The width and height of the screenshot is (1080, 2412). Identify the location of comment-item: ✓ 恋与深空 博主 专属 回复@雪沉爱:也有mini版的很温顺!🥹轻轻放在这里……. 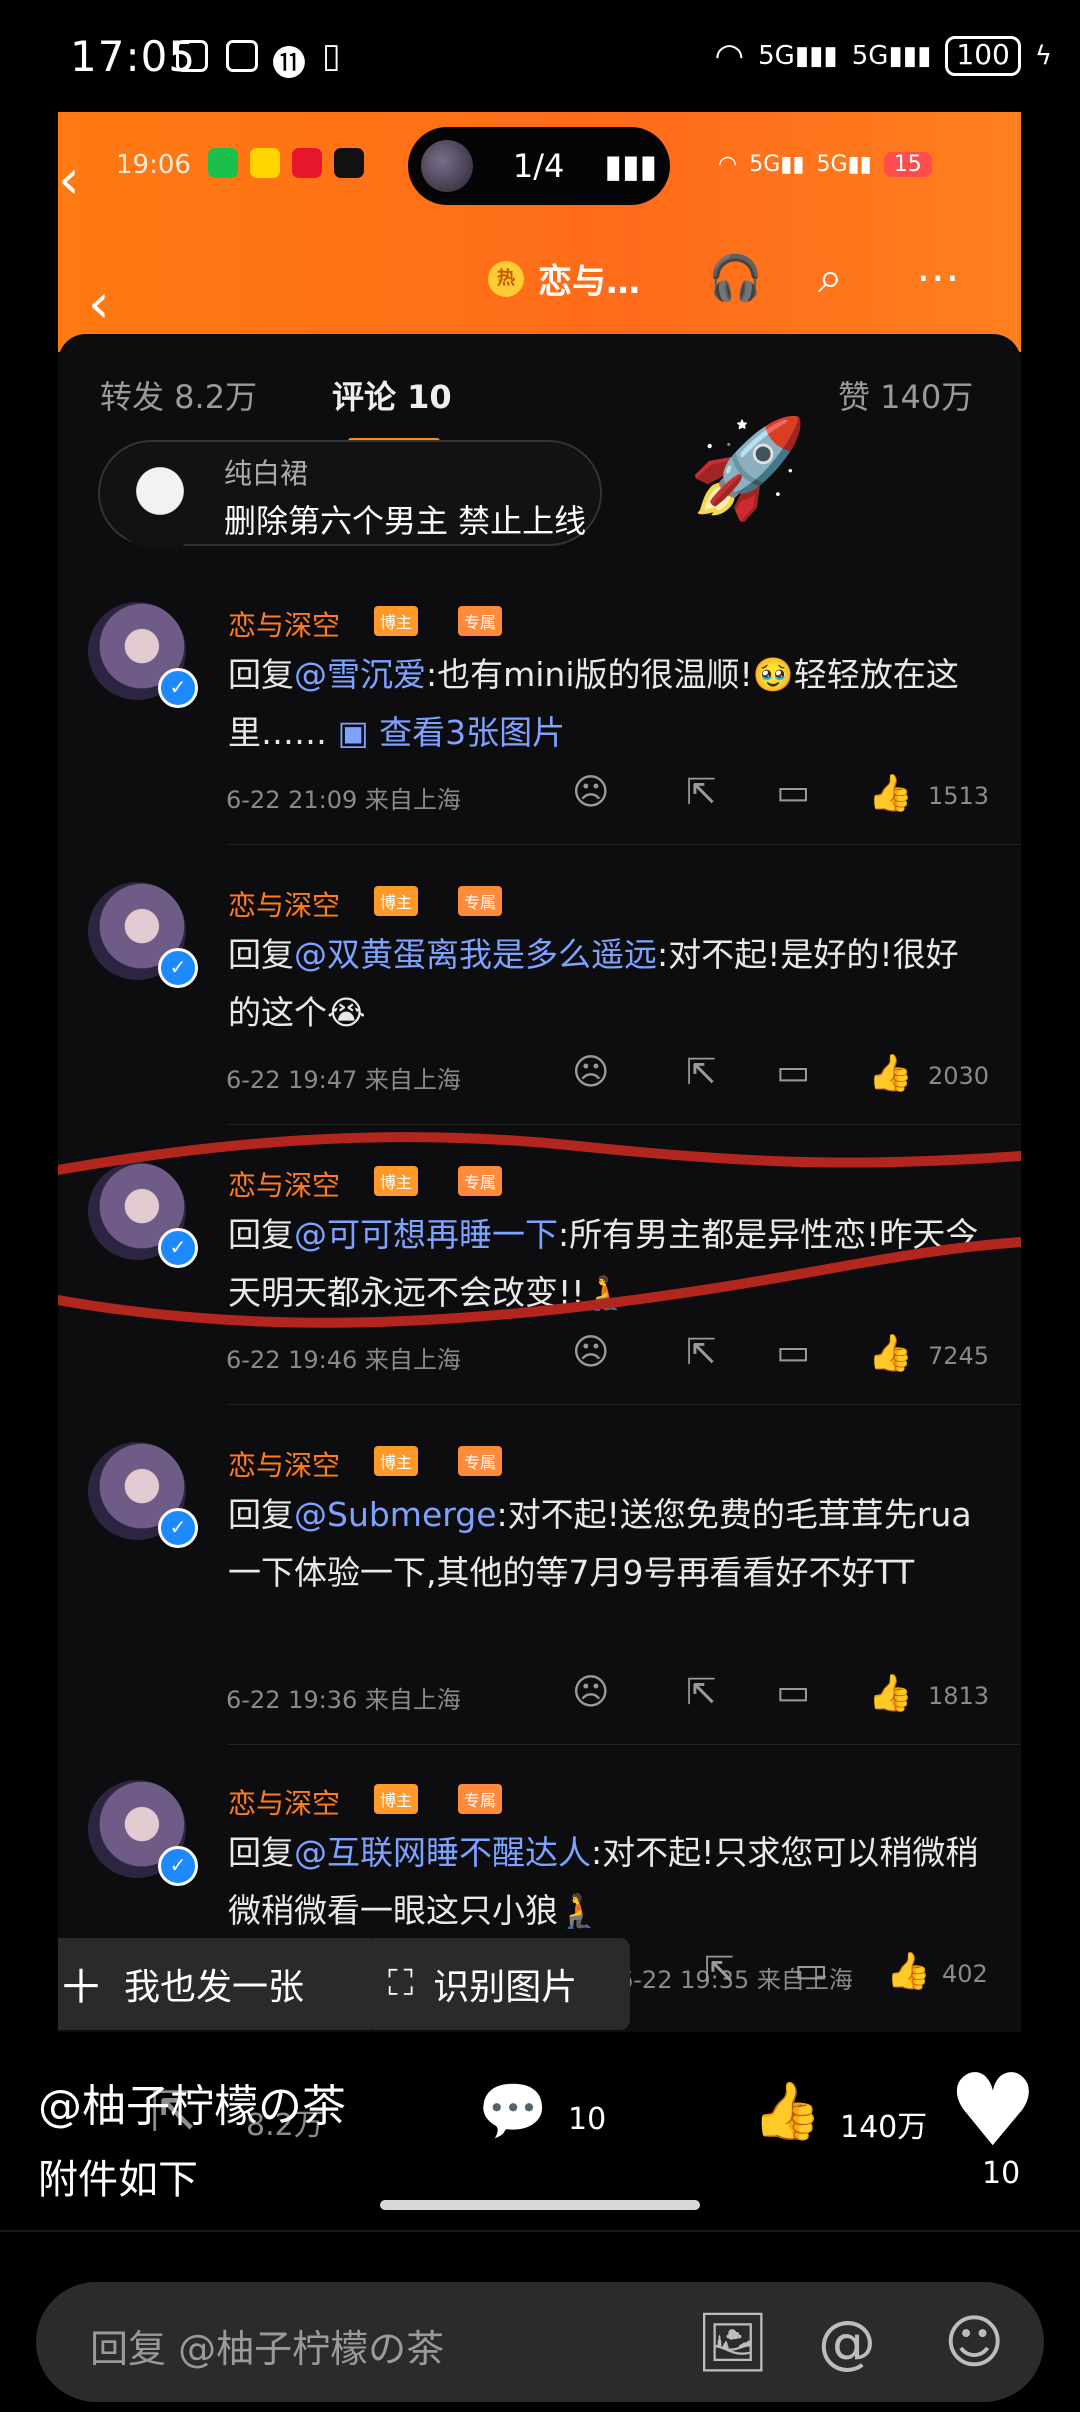
(539, 741).